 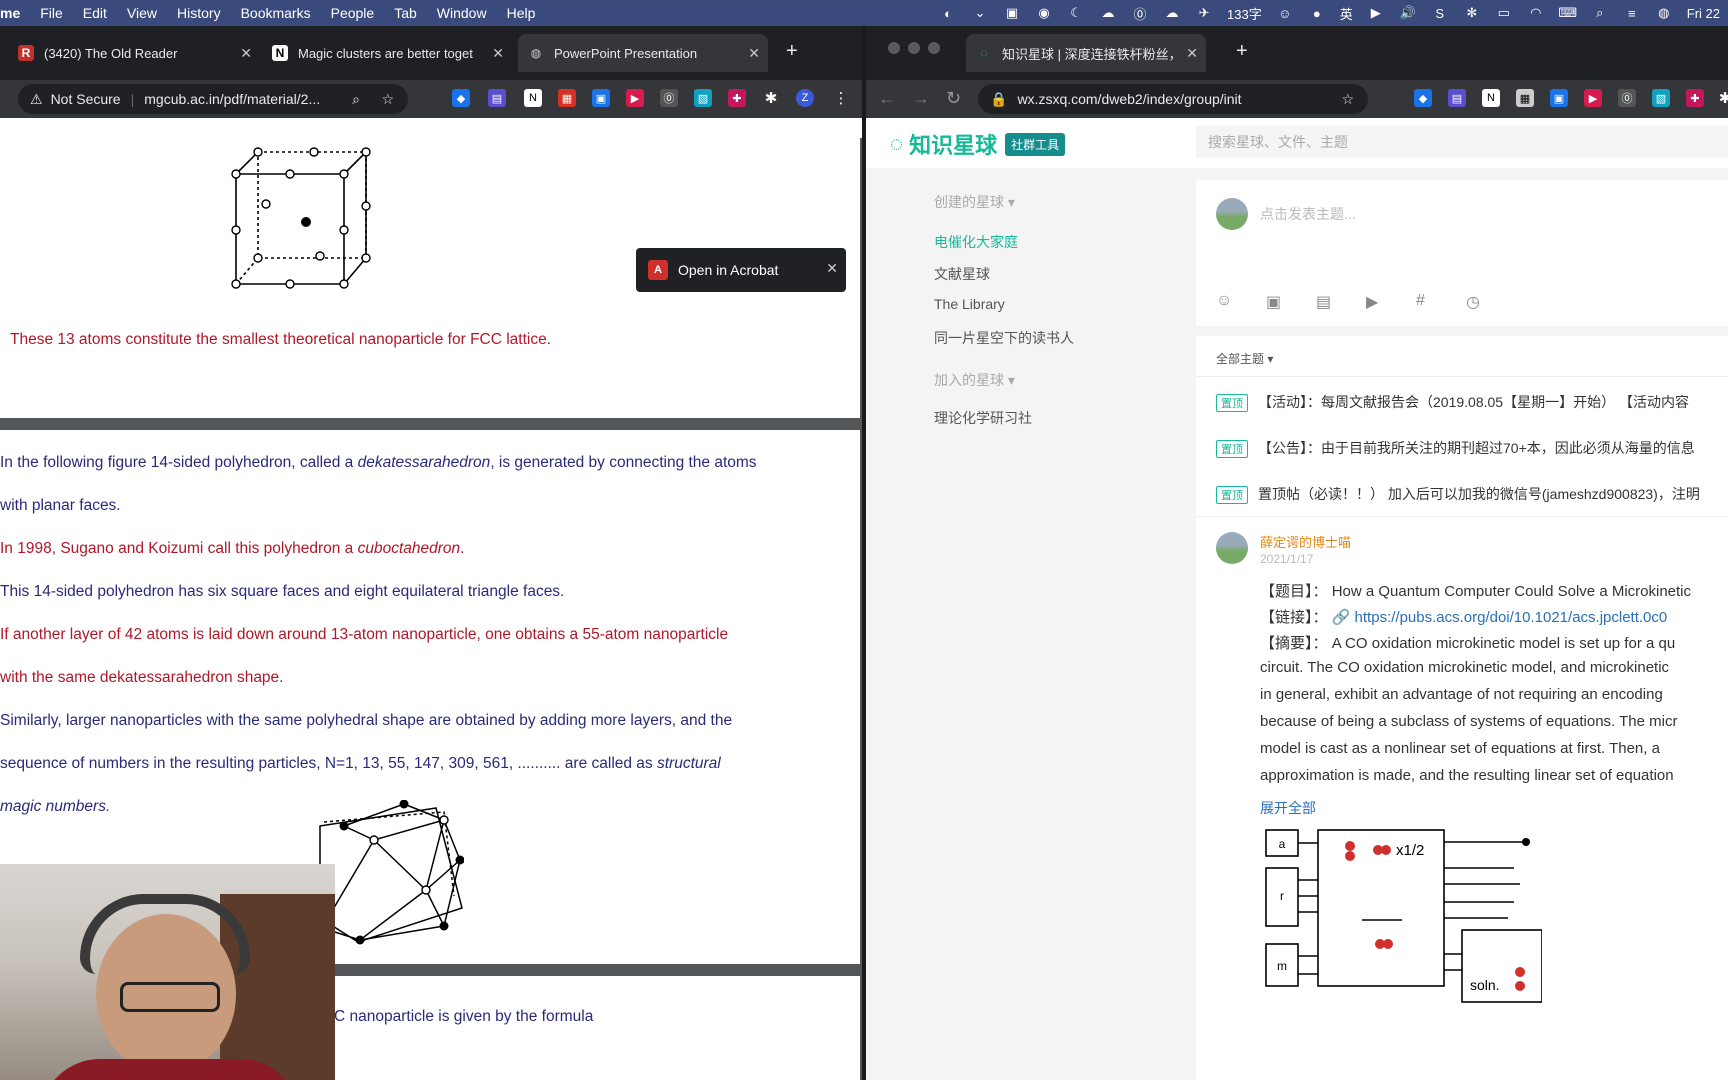 What do you see at coordinates (1600, 13) in the screenshot?
I see `spotlight-icon: ⌕` at bounding box center [1600, 13].